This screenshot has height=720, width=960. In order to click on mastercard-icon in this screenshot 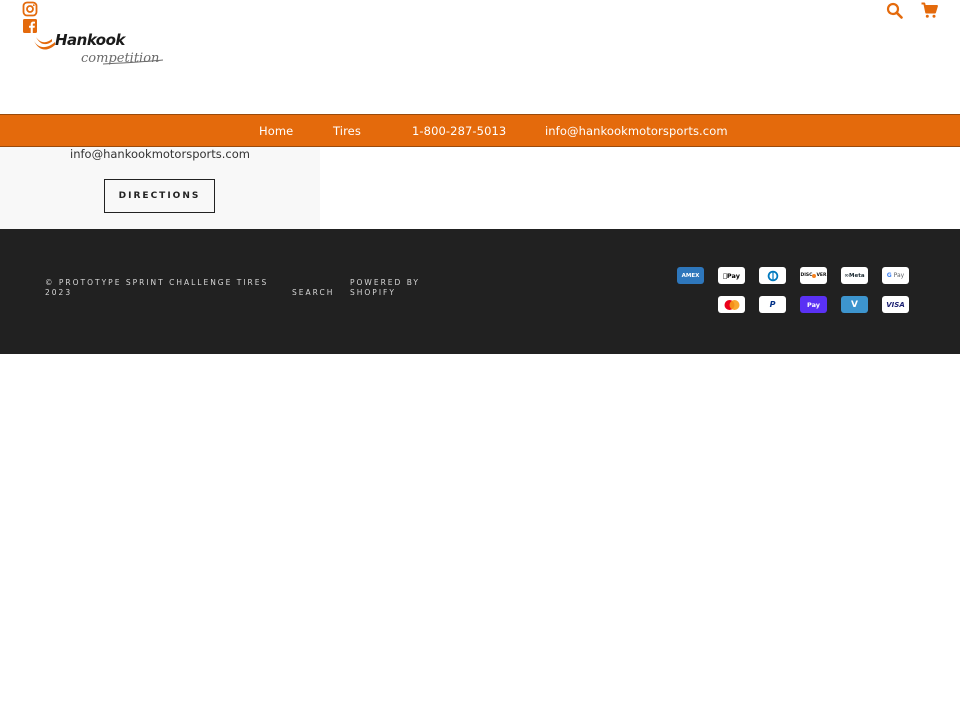, I will do `click(731, 304)`.